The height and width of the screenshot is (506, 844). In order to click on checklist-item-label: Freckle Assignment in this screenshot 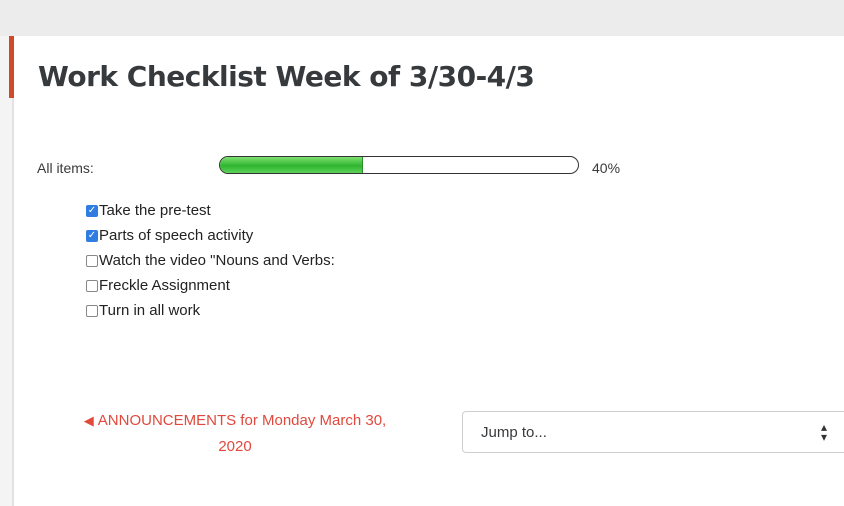, I will do `click(164, 285)`.